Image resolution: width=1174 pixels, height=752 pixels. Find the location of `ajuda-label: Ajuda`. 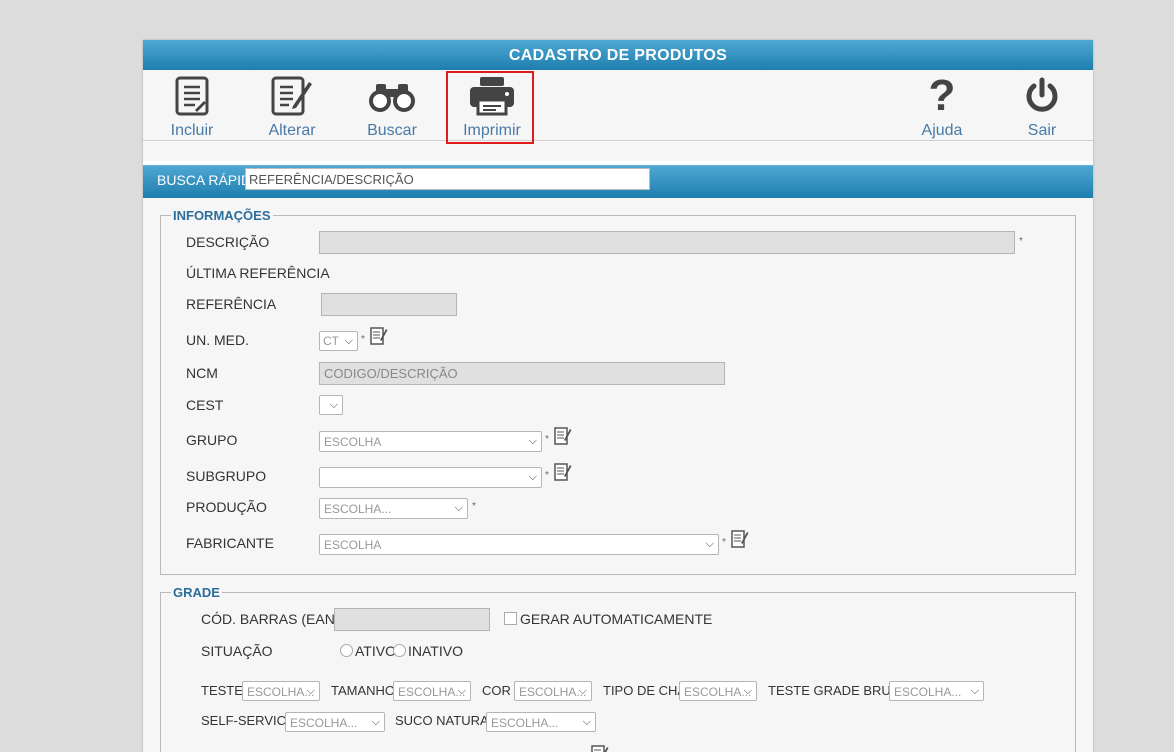

ajuda-label: Ajuda is located at coordinates (942, 130).